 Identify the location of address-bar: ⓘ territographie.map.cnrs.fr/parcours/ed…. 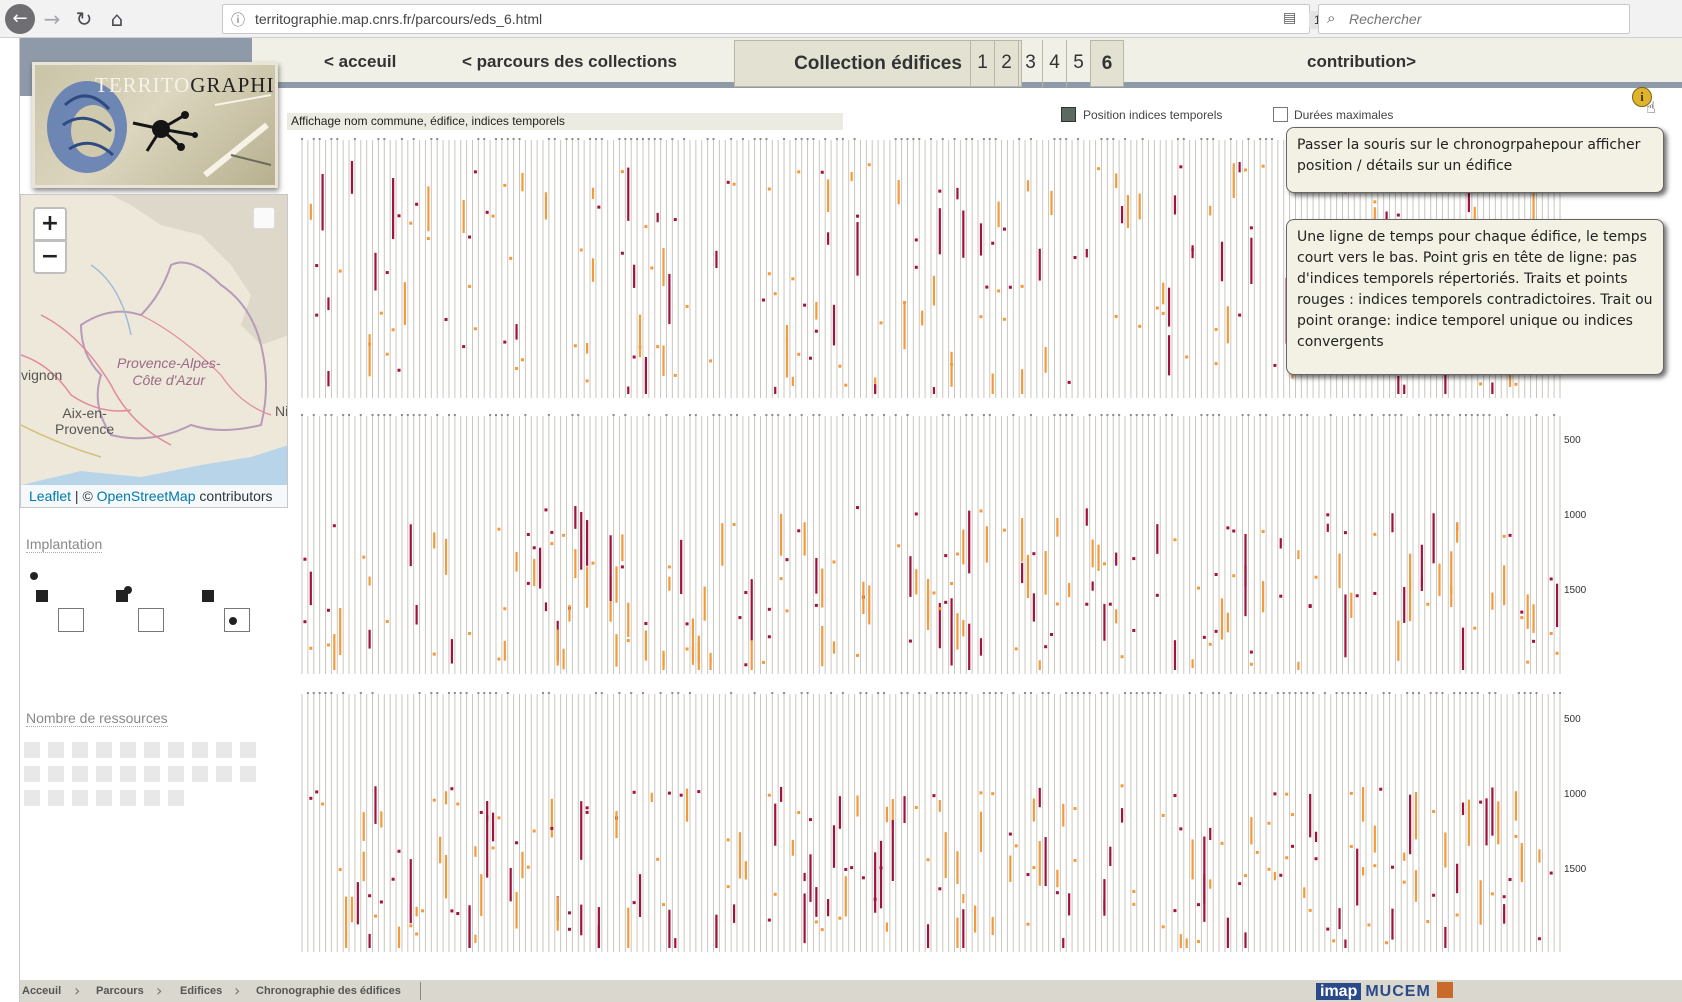
(872, 19).